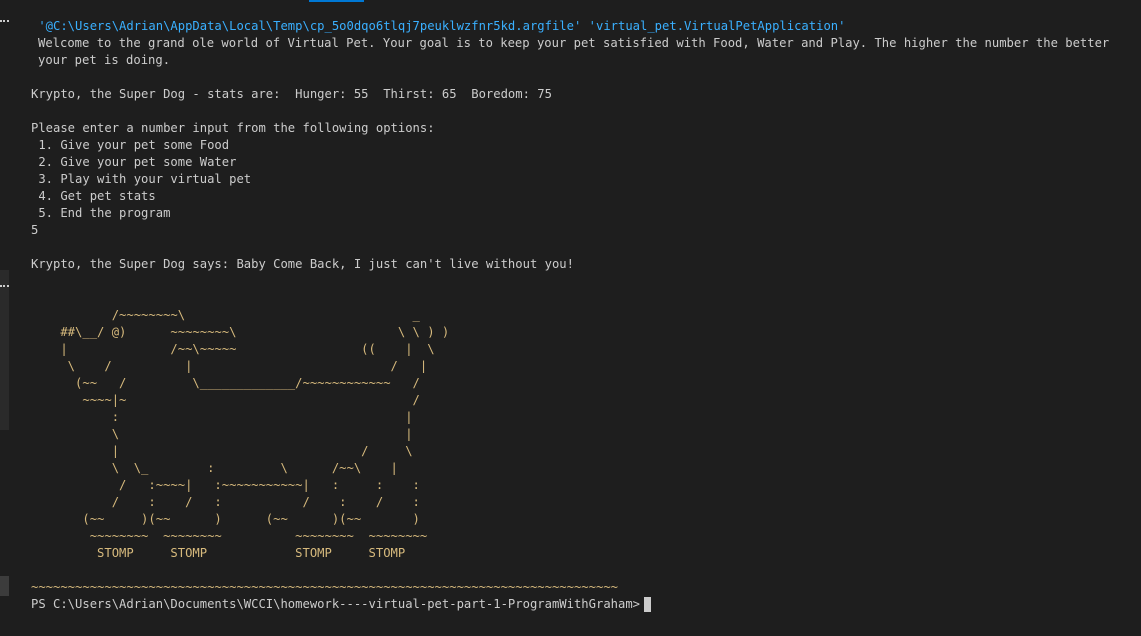 This screenshot has height=636, width=1141. Describe the element at coordinates (4, 586) in the screenshot. I see `gutter-marker` at that location.